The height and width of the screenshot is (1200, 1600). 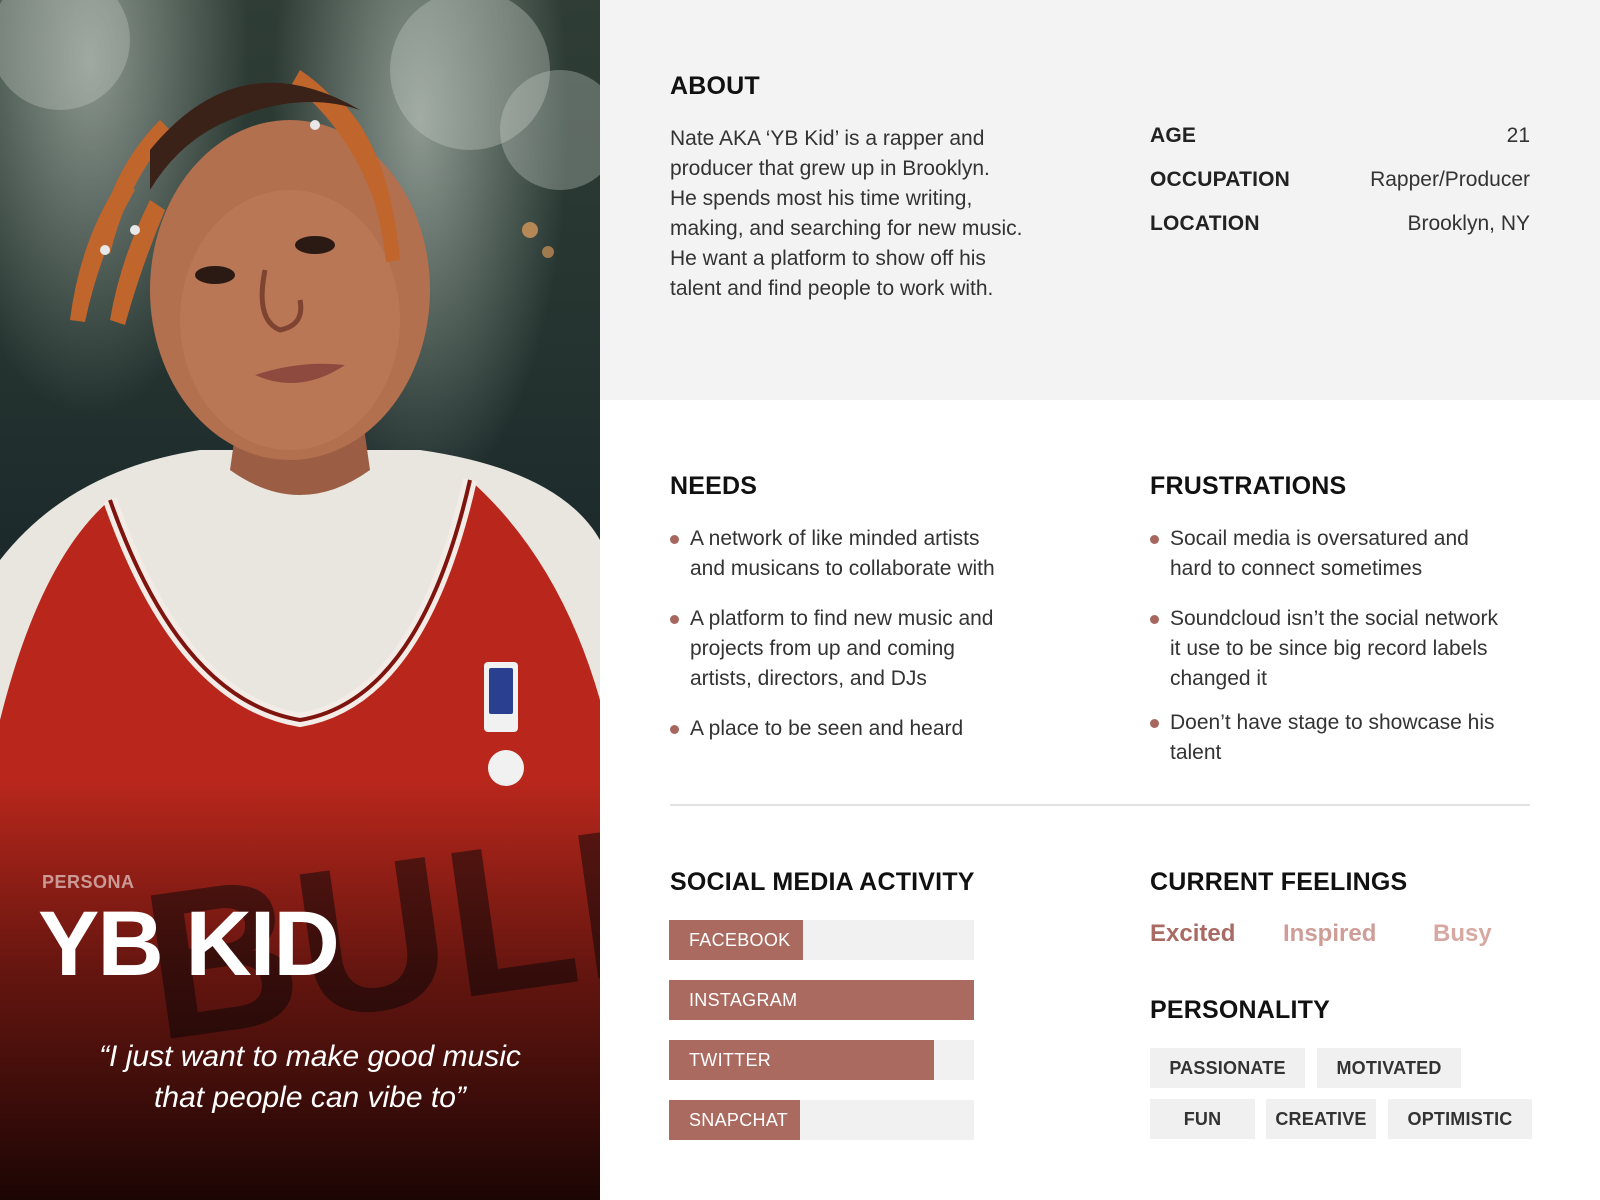 What do you see at coordinates (1468, 223) in the screenshot?
I see `stat-value: Brooklyn, NY` at bounding box center [1468, 223].